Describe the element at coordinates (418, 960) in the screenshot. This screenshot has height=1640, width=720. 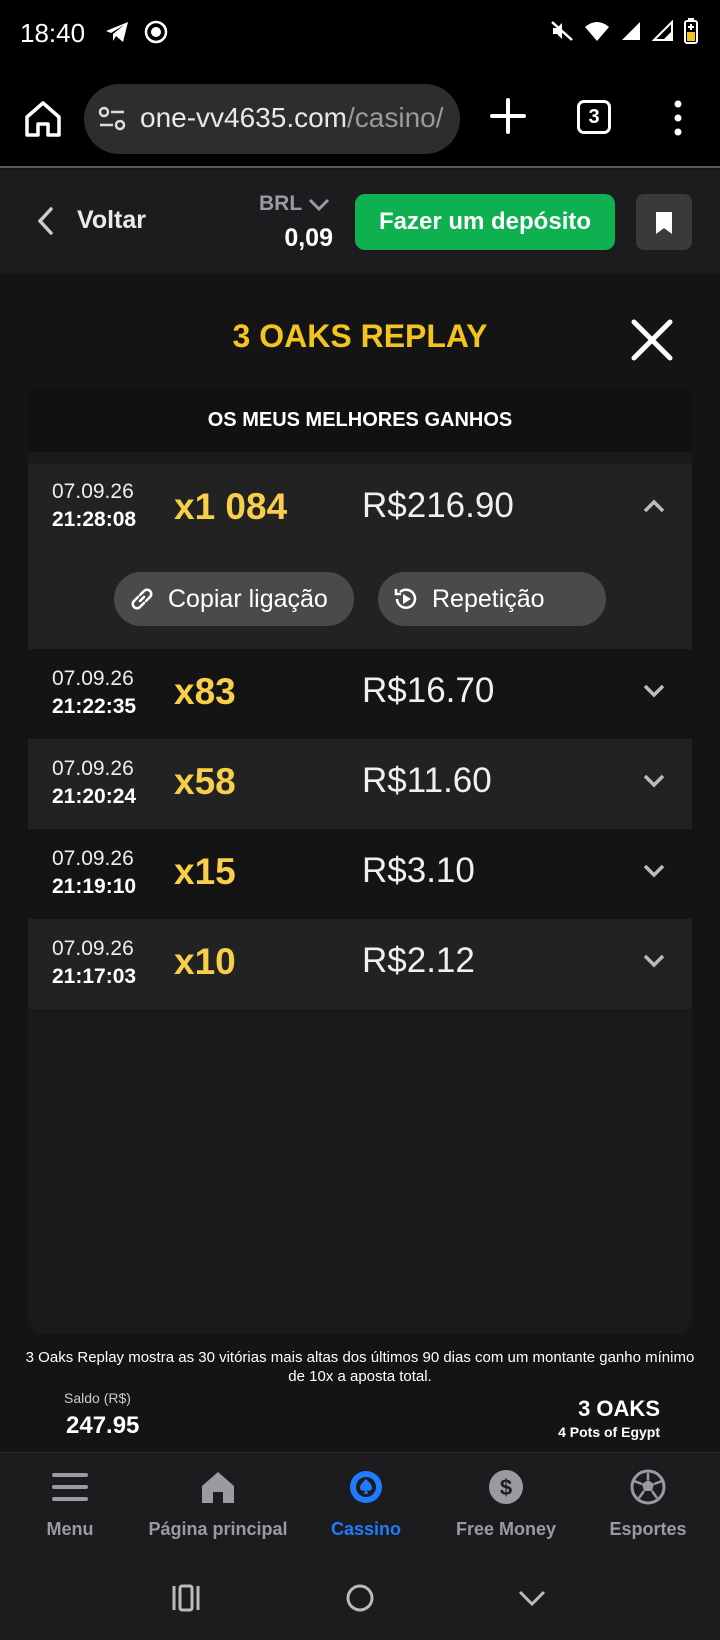
I see `win-amount: R$2.12` at that location.